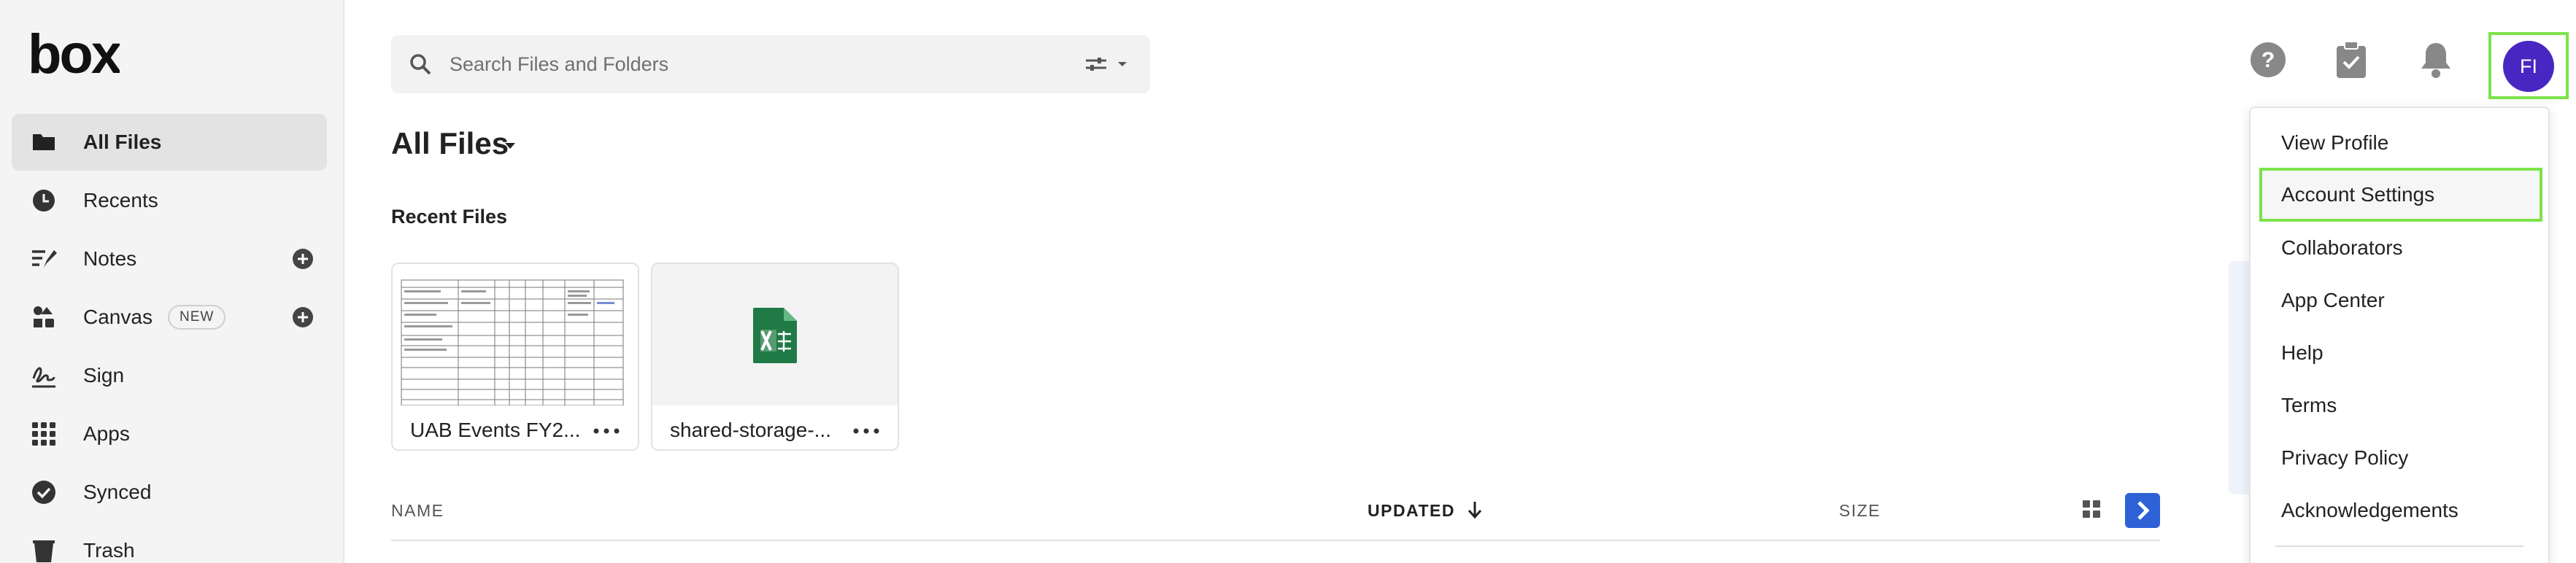 Image resolution: width=2576 pixels, height=563 pixels. I want to click on menu-item-collaborators: Collaborators, so click(2399, 248).